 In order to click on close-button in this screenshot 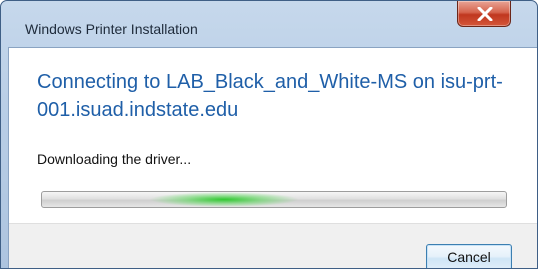, I will do `click(484, 14)`.